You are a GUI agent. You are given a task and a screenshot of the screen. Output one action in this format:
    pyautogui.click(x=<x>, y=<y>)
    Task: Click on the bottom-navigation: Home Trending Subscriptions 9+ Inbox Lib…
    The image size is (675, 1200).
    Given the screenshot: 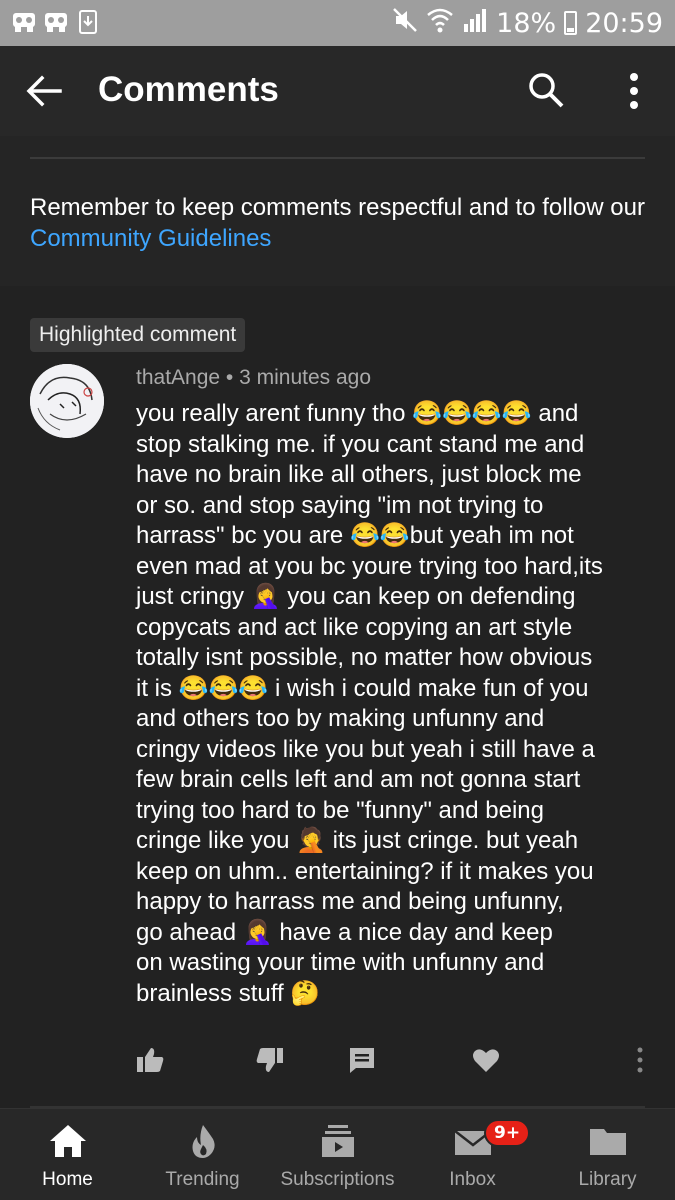 What is the action you would take?
    pyautogui.click(x=337, y=1154)
    